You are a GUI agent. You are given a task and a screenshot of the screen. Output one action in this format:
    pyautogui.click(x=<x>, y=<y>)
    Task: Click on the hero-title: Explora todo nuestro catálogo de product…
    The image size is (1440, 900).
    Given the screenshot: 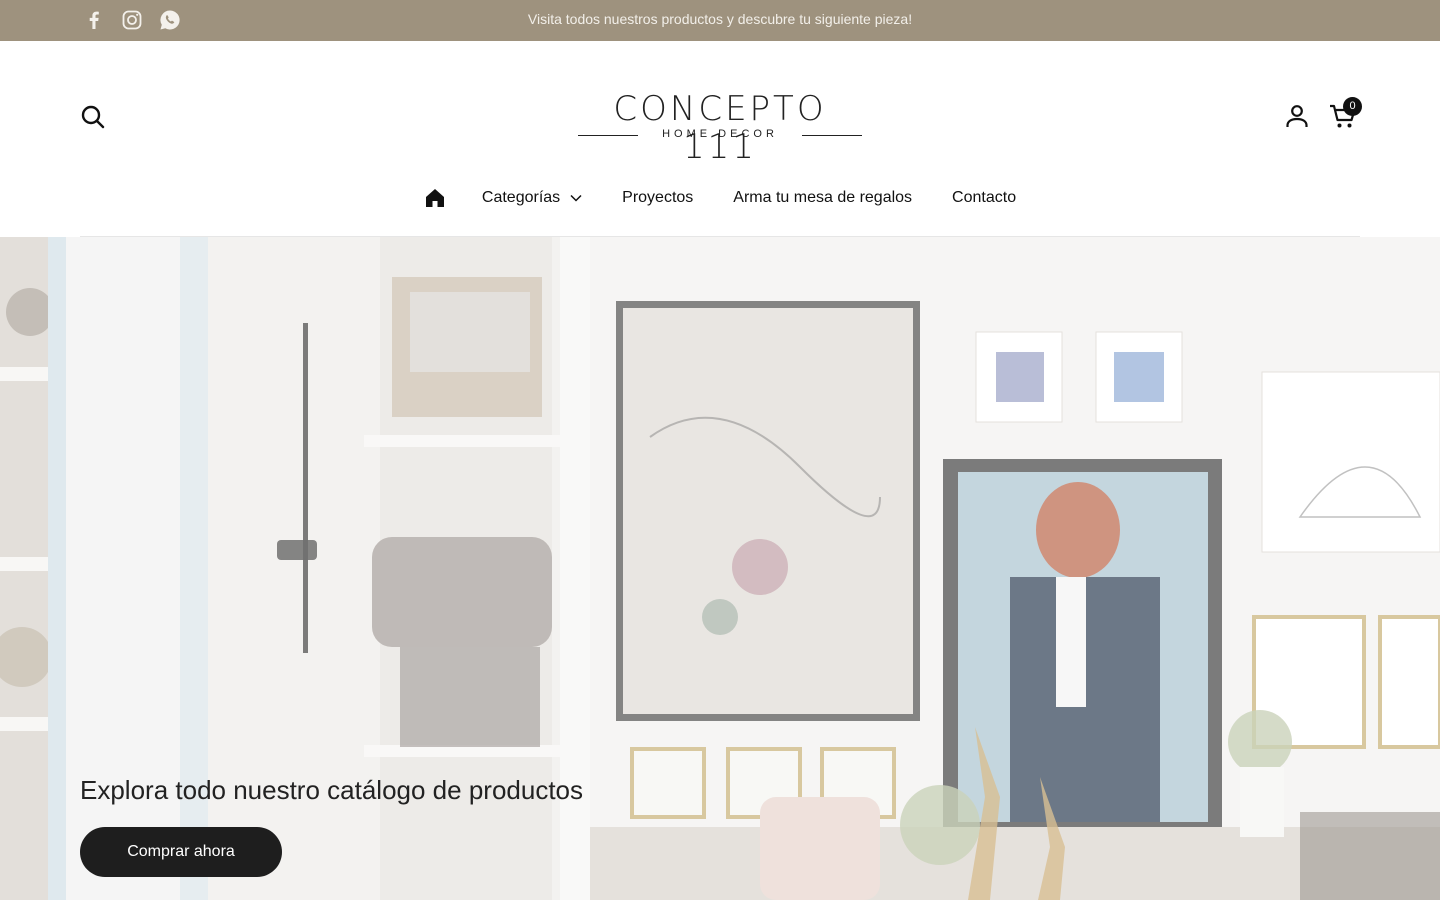 What is the action you would take?
    pyautogui.click(x=332, y=790)
    